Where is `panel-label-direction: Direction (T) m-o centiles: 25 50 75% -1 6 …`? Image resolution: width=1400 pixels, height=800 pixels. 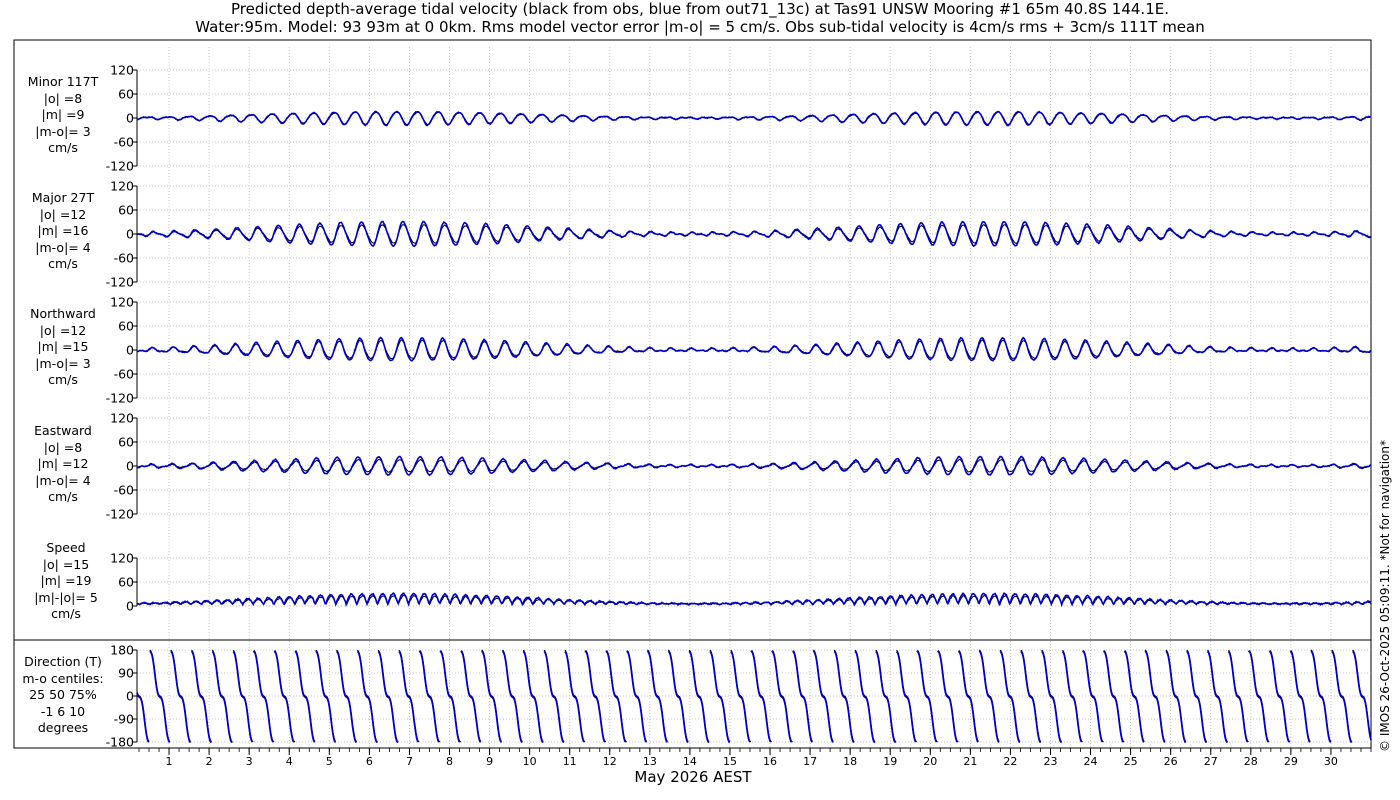 panel-label-direction: Direction (T) m-o centiles: 25 50 75% -1 6 … is located at coordinates (63, 695).